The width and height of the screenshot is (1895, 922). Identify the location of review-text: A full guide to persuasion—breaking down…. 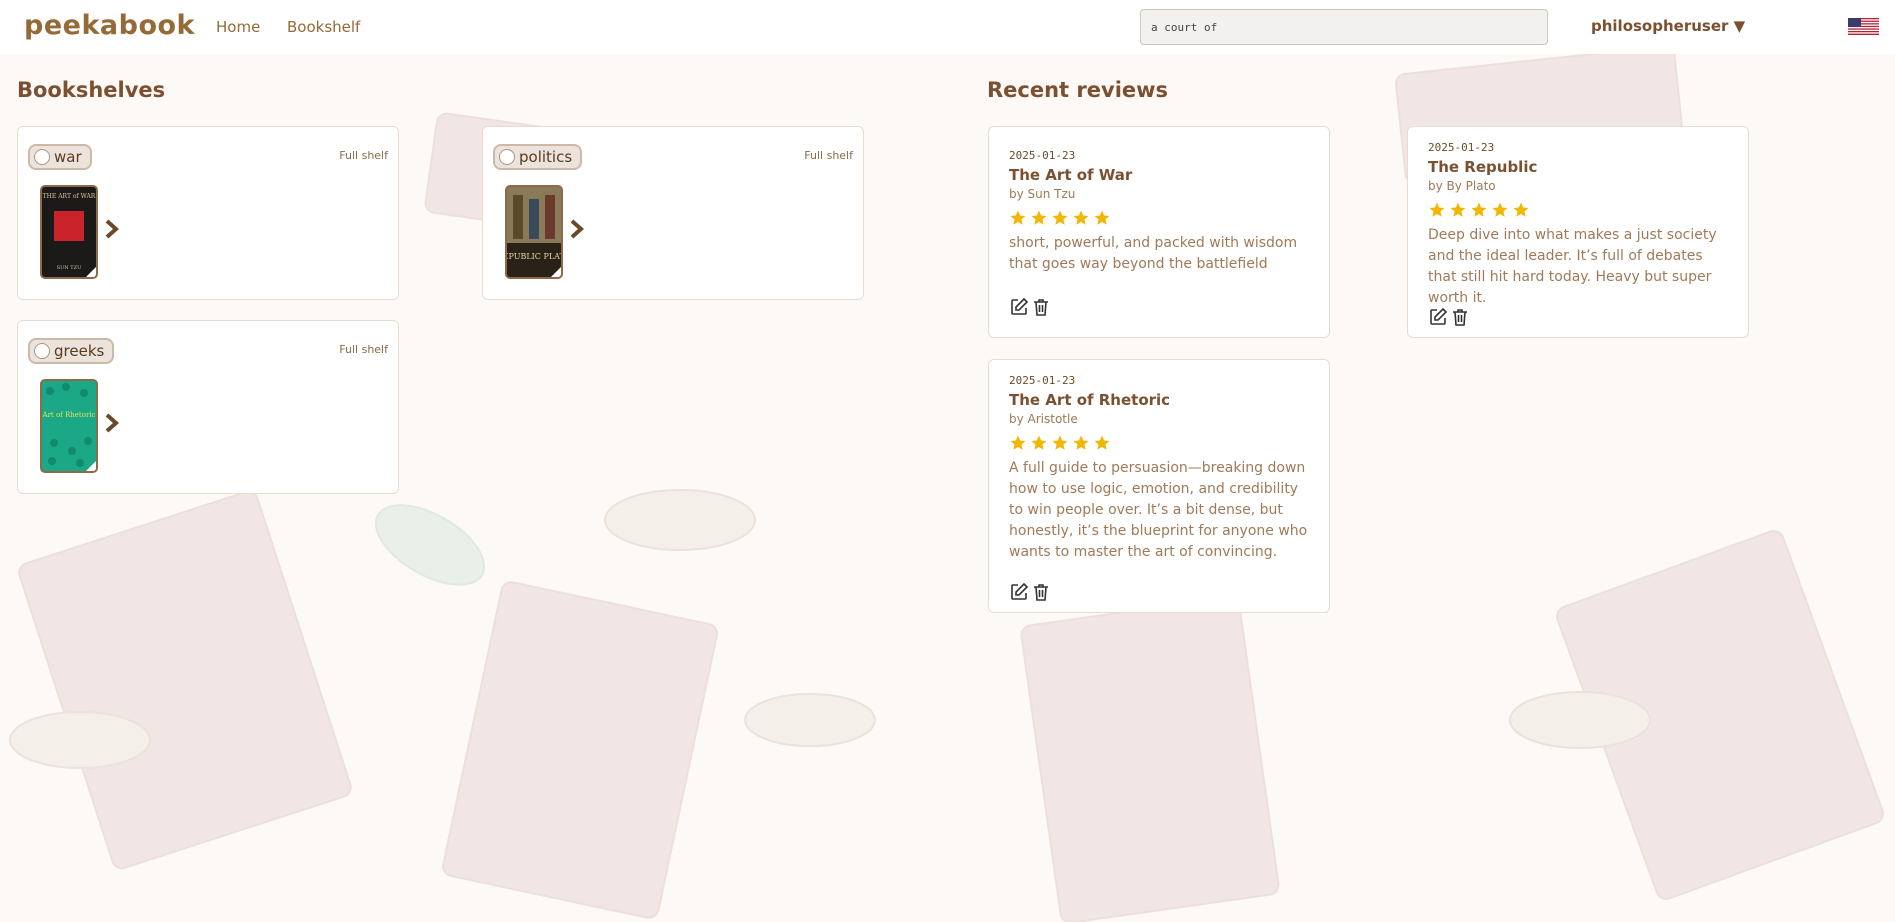
(1158, 510).